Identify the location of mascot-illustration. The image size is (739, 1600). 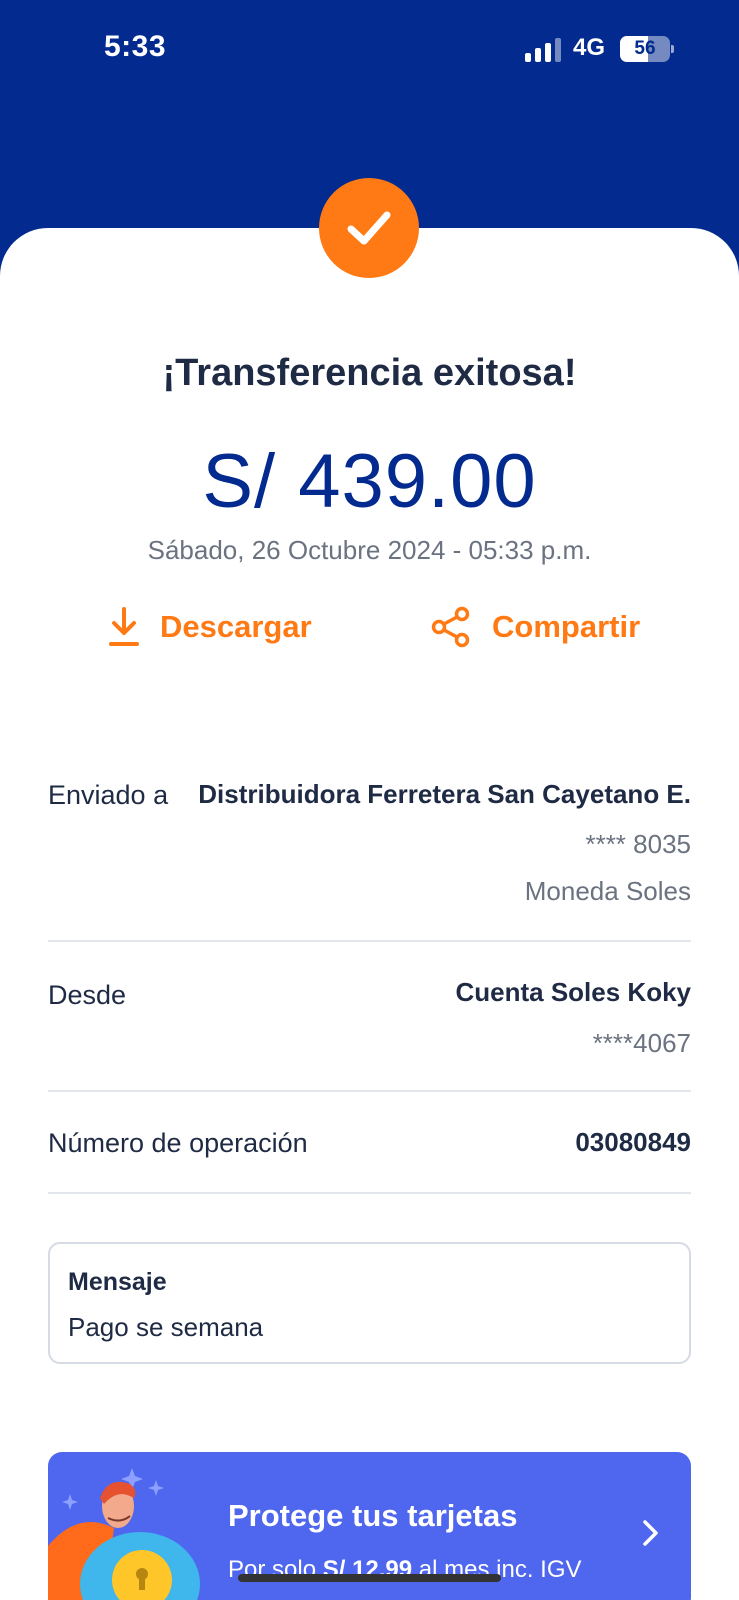
(124, 1534).